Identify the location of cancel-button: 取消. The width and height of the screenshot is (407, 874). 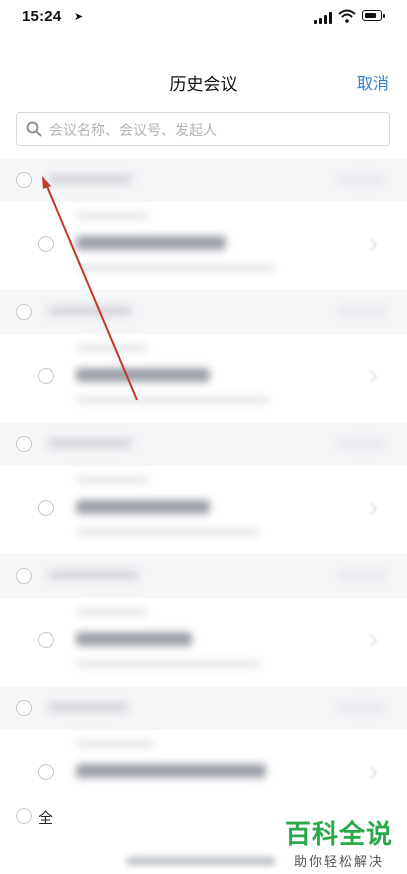
(373, 82).